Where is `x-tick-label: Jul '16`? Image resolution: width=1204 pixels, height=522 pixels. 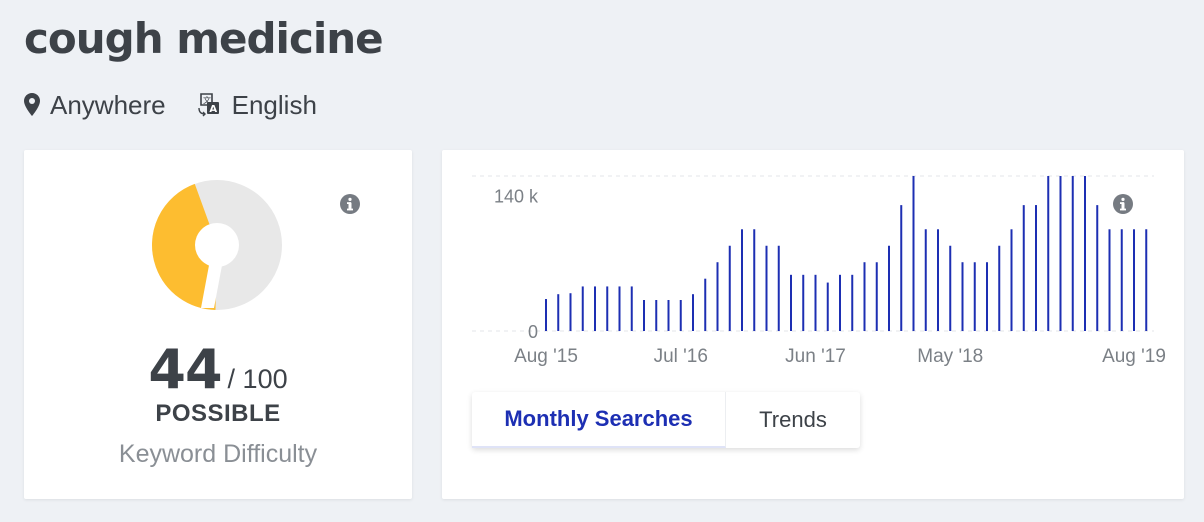 x-tick-label: Jul '16 is located at coordinates (681, 356).